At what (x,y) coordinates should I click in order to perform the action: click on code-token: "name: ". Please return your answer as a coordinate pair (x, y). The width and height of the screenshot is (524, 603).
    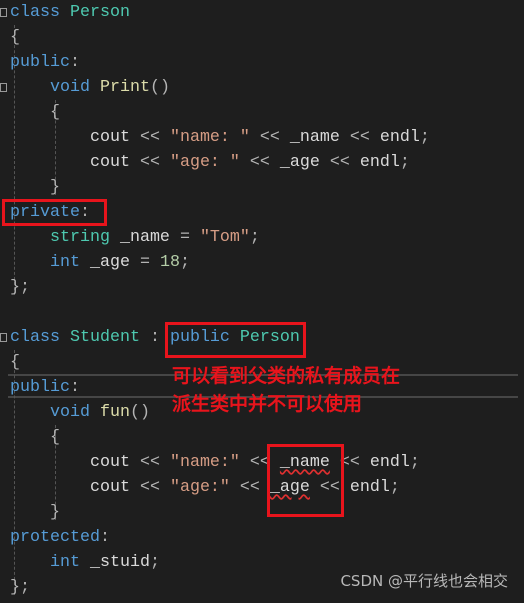
    Looking at the image, I should click on (214, 137).